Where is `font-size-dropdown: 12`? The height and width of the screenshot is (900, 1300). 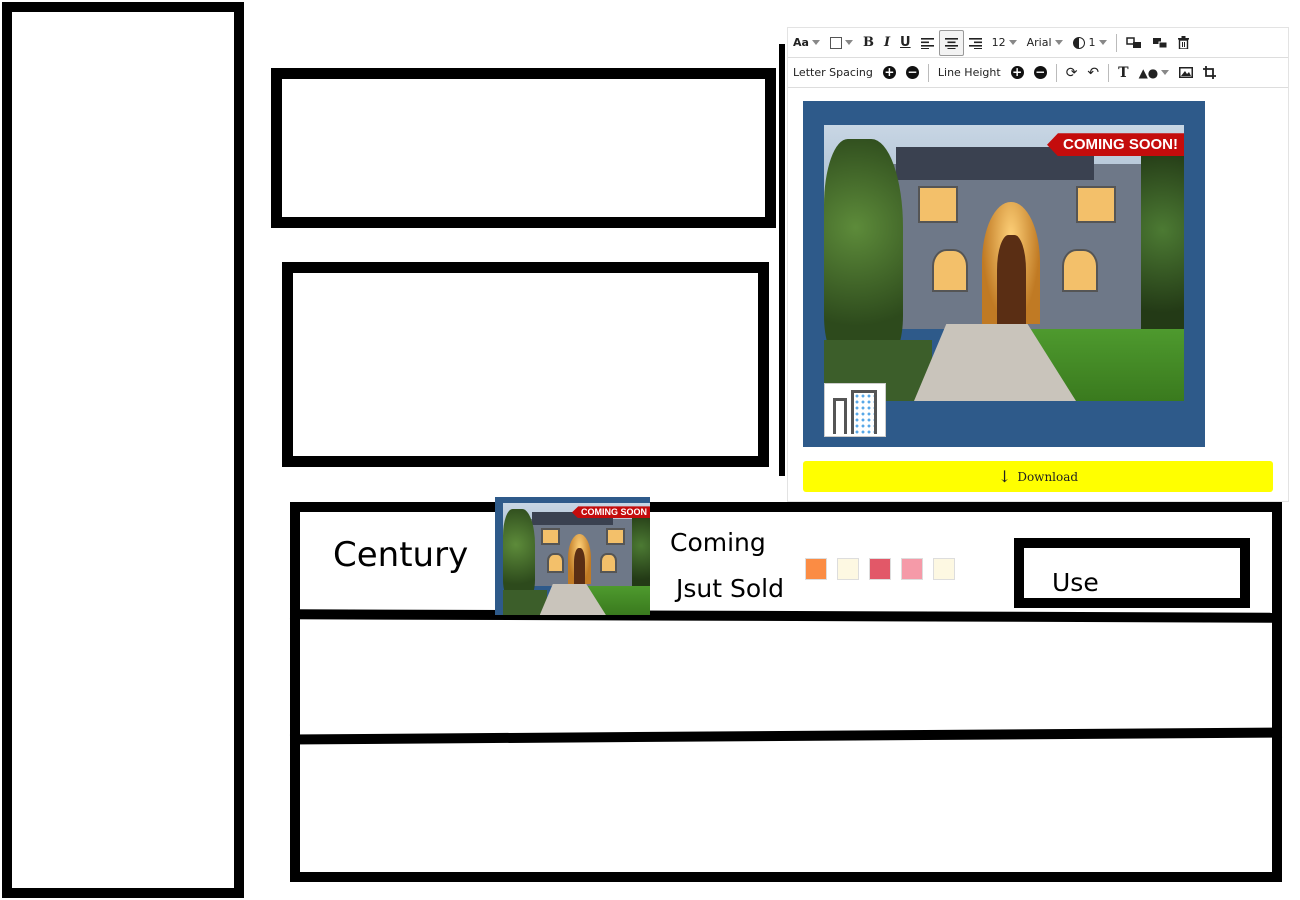 font-size-dropdown: 12 is located at coordinates (1004, 43).